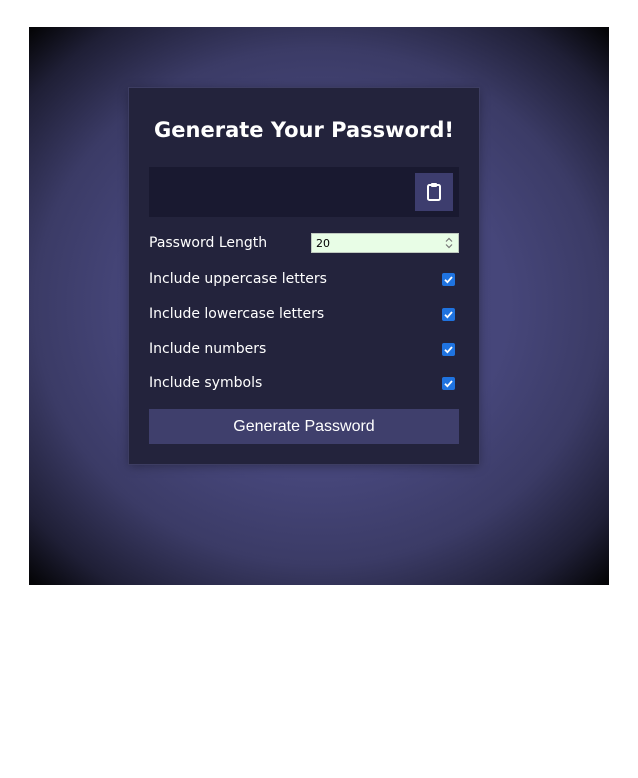 Image resolution: width=638 pixels, height=778 pixels. I want to click on page-title: Generate Your Password!, so click(304, 130).